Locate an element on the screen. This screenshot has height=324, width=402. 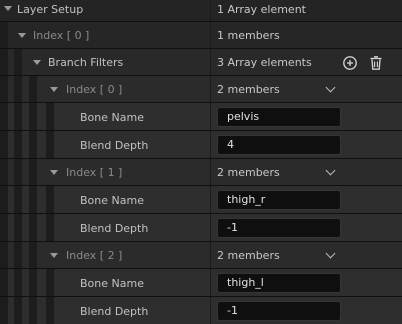
trash-icon is located at coordinates (376, 63).